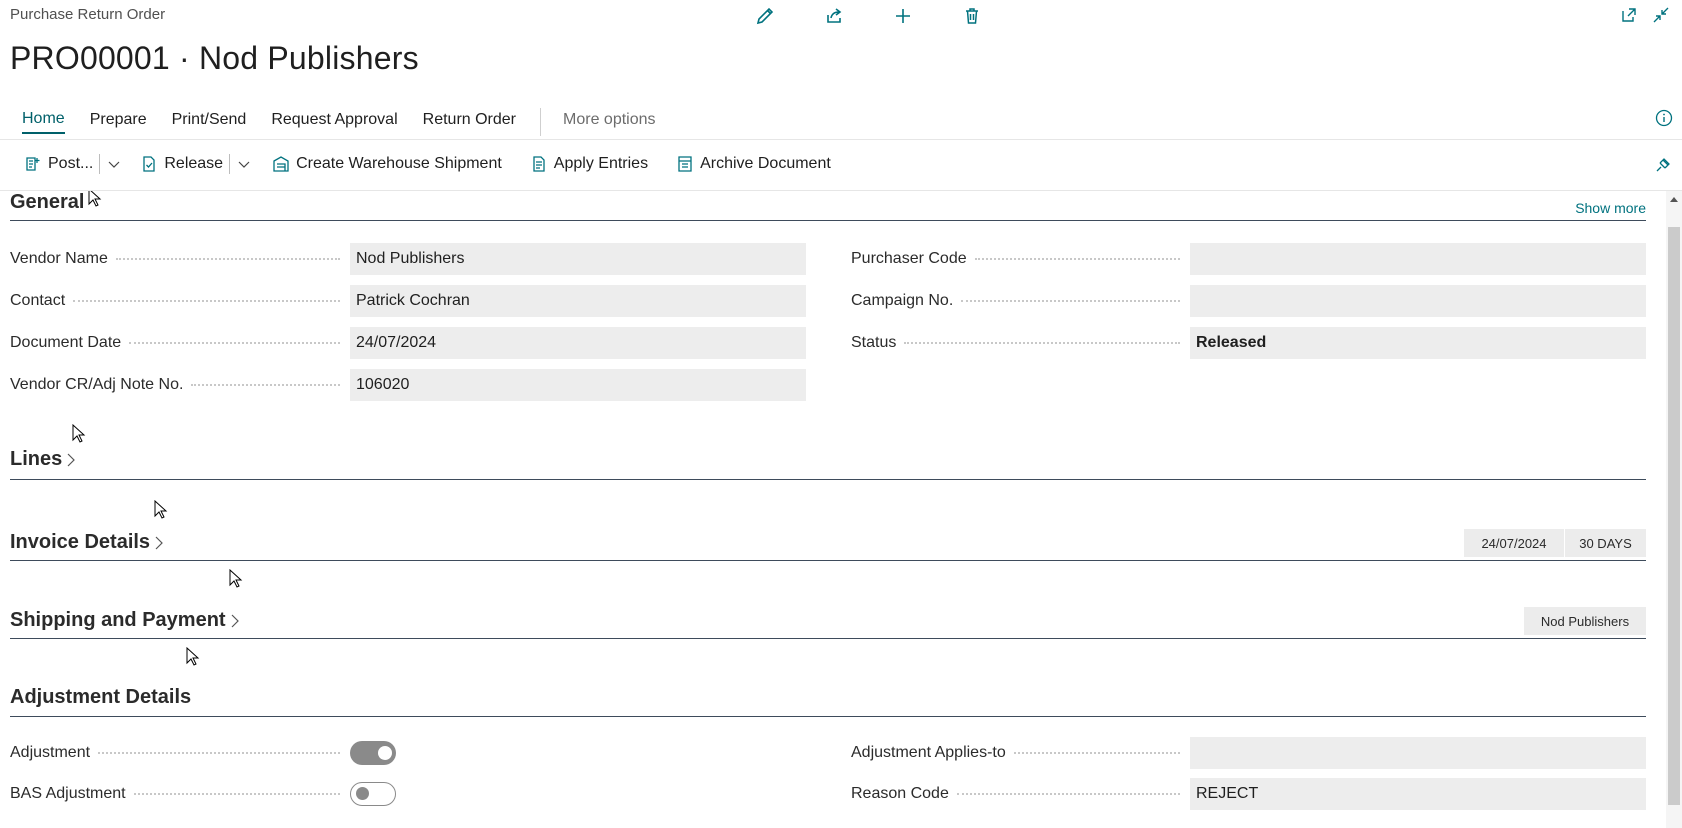  What do you see at coordinates (1418, 259) in the screenshot?
I see `purchaser-code-field` at bounding box center [1418, 259].